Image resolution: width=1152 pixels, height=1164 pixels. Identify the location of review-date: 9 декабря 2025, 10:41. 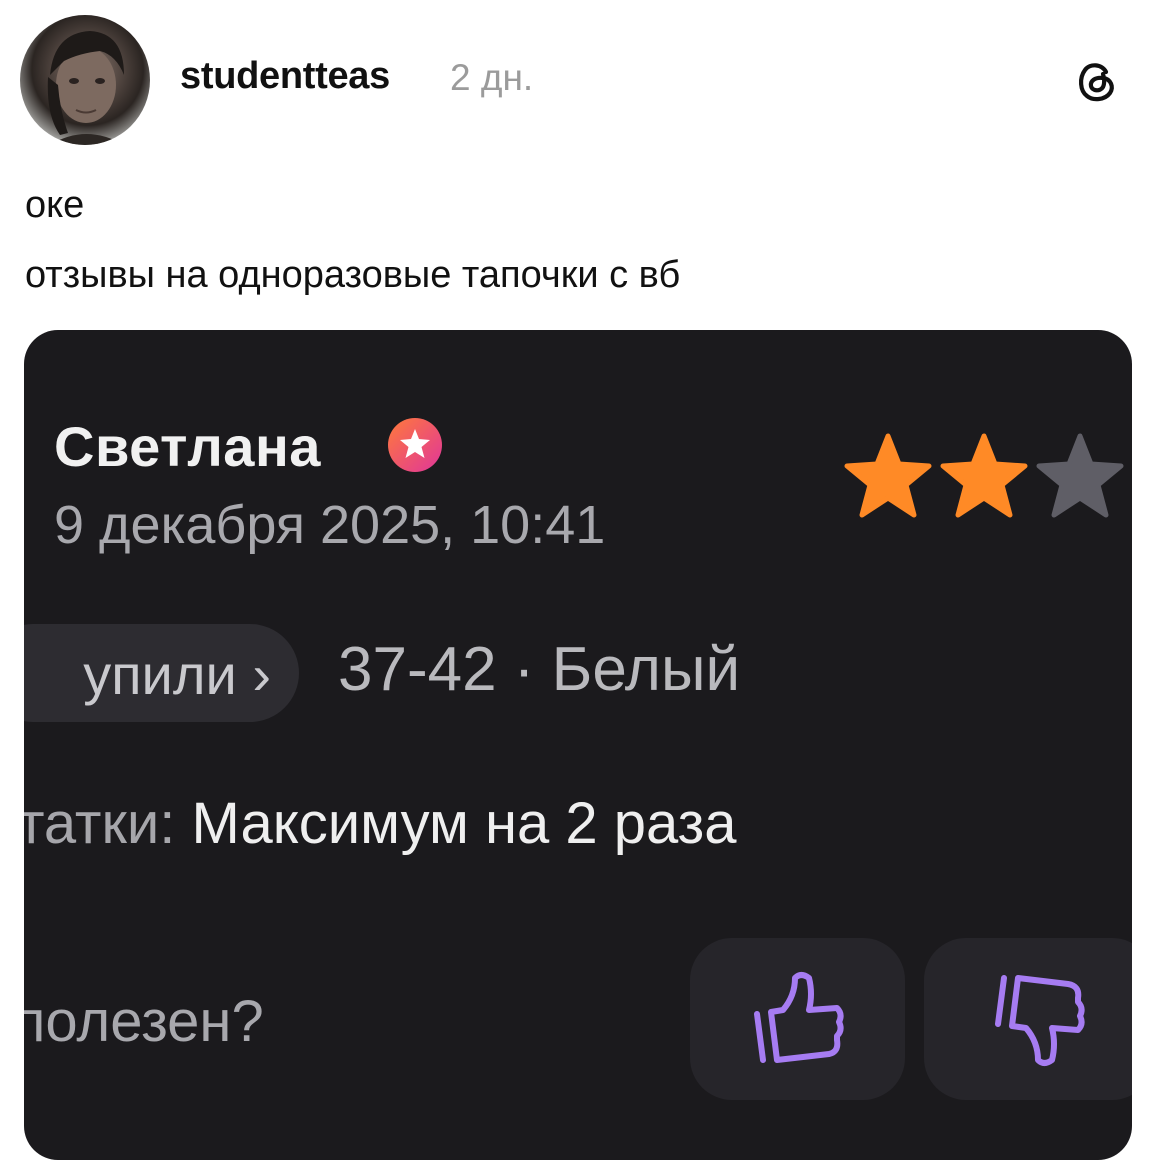
(330, 525).